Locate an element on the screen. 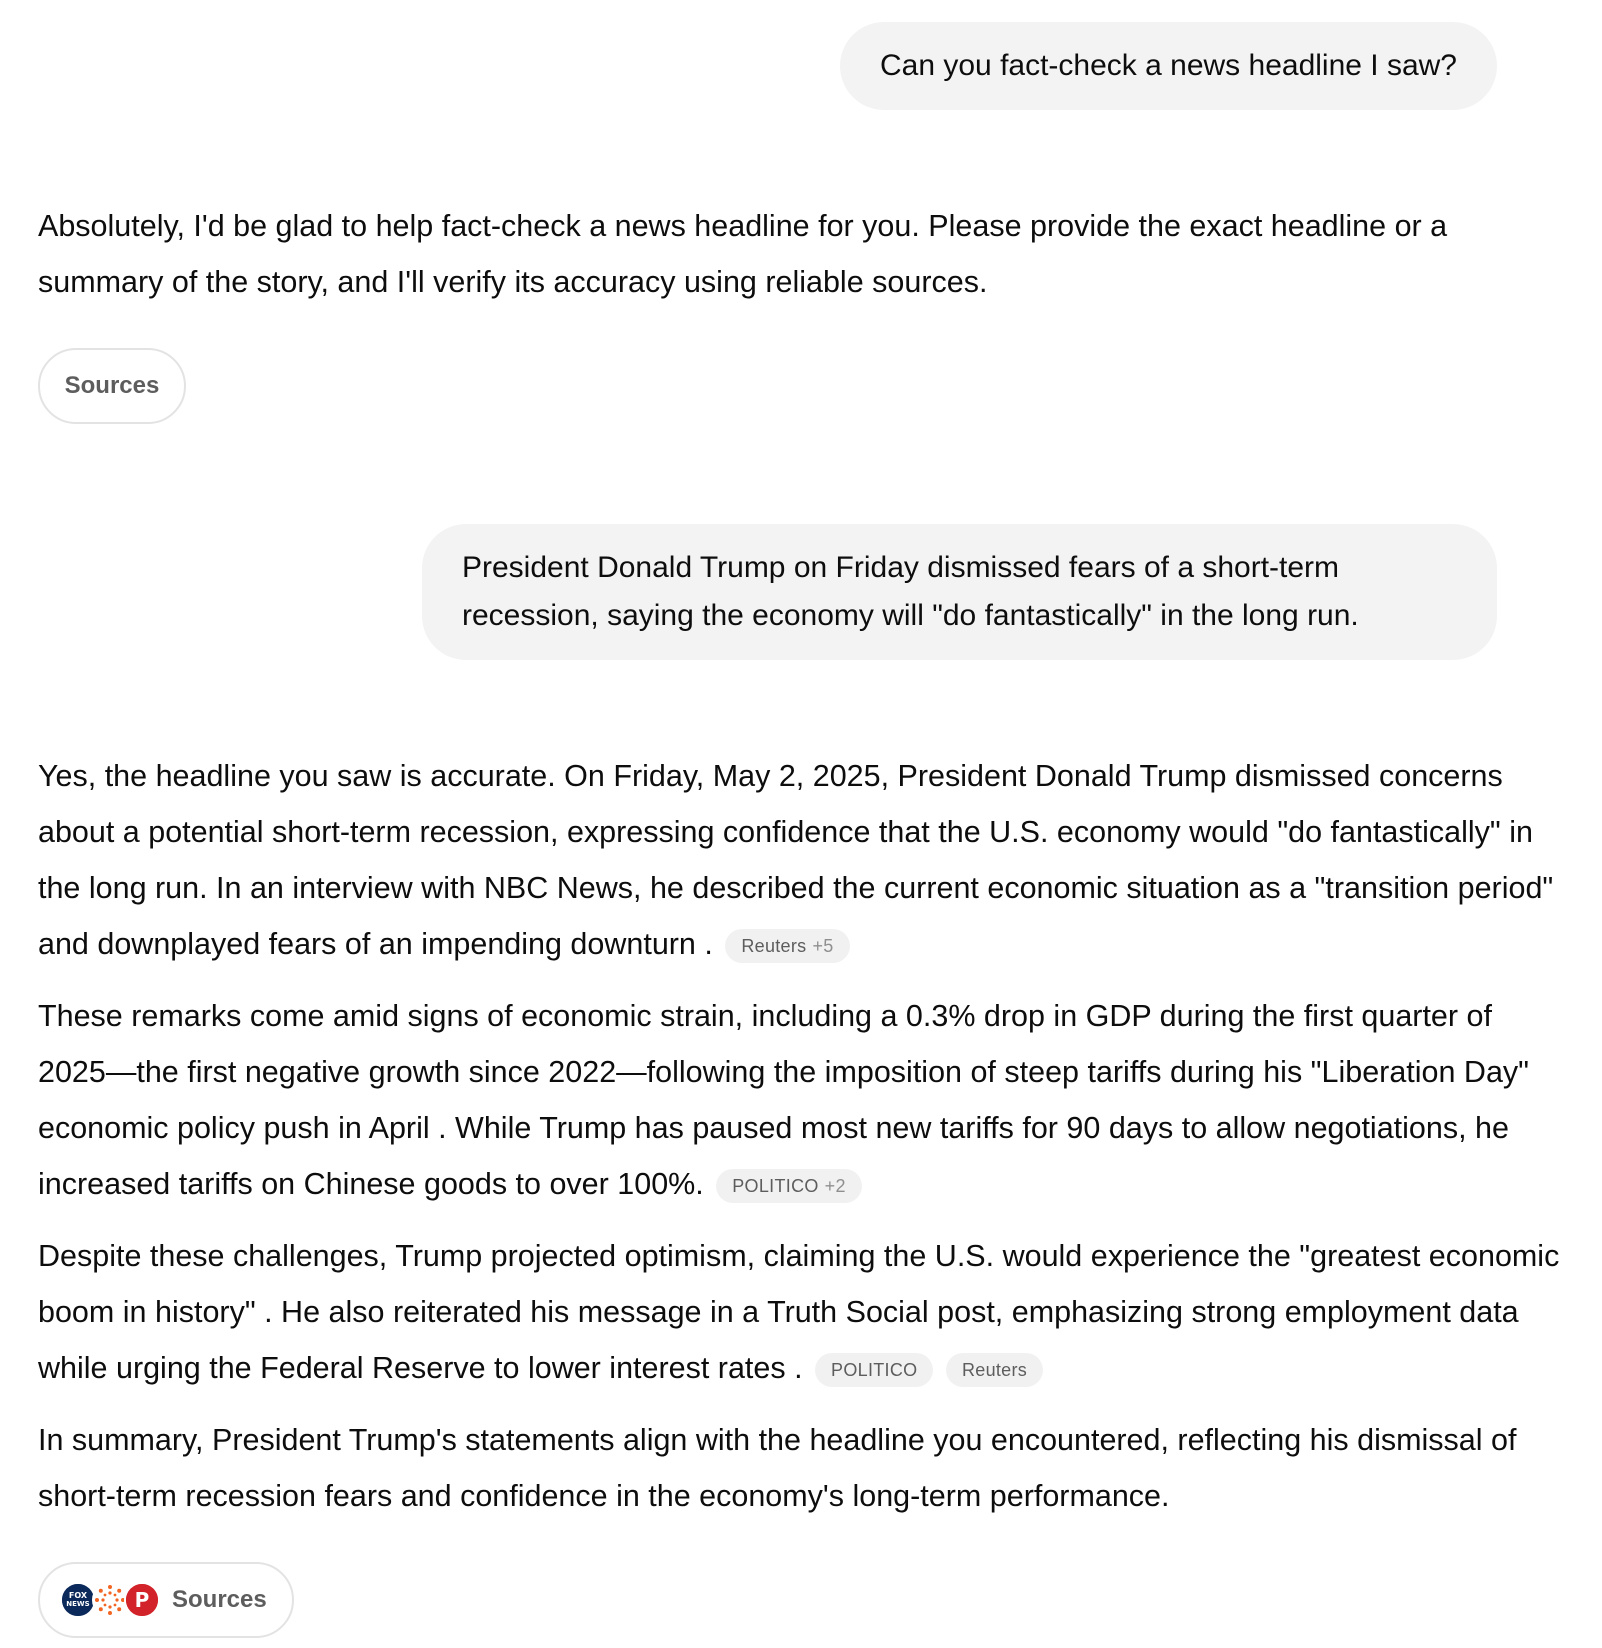 The width and height of the screenshot is (1602, 1648). citation-pill: POLITICO is located at coordinates (874, 1369).